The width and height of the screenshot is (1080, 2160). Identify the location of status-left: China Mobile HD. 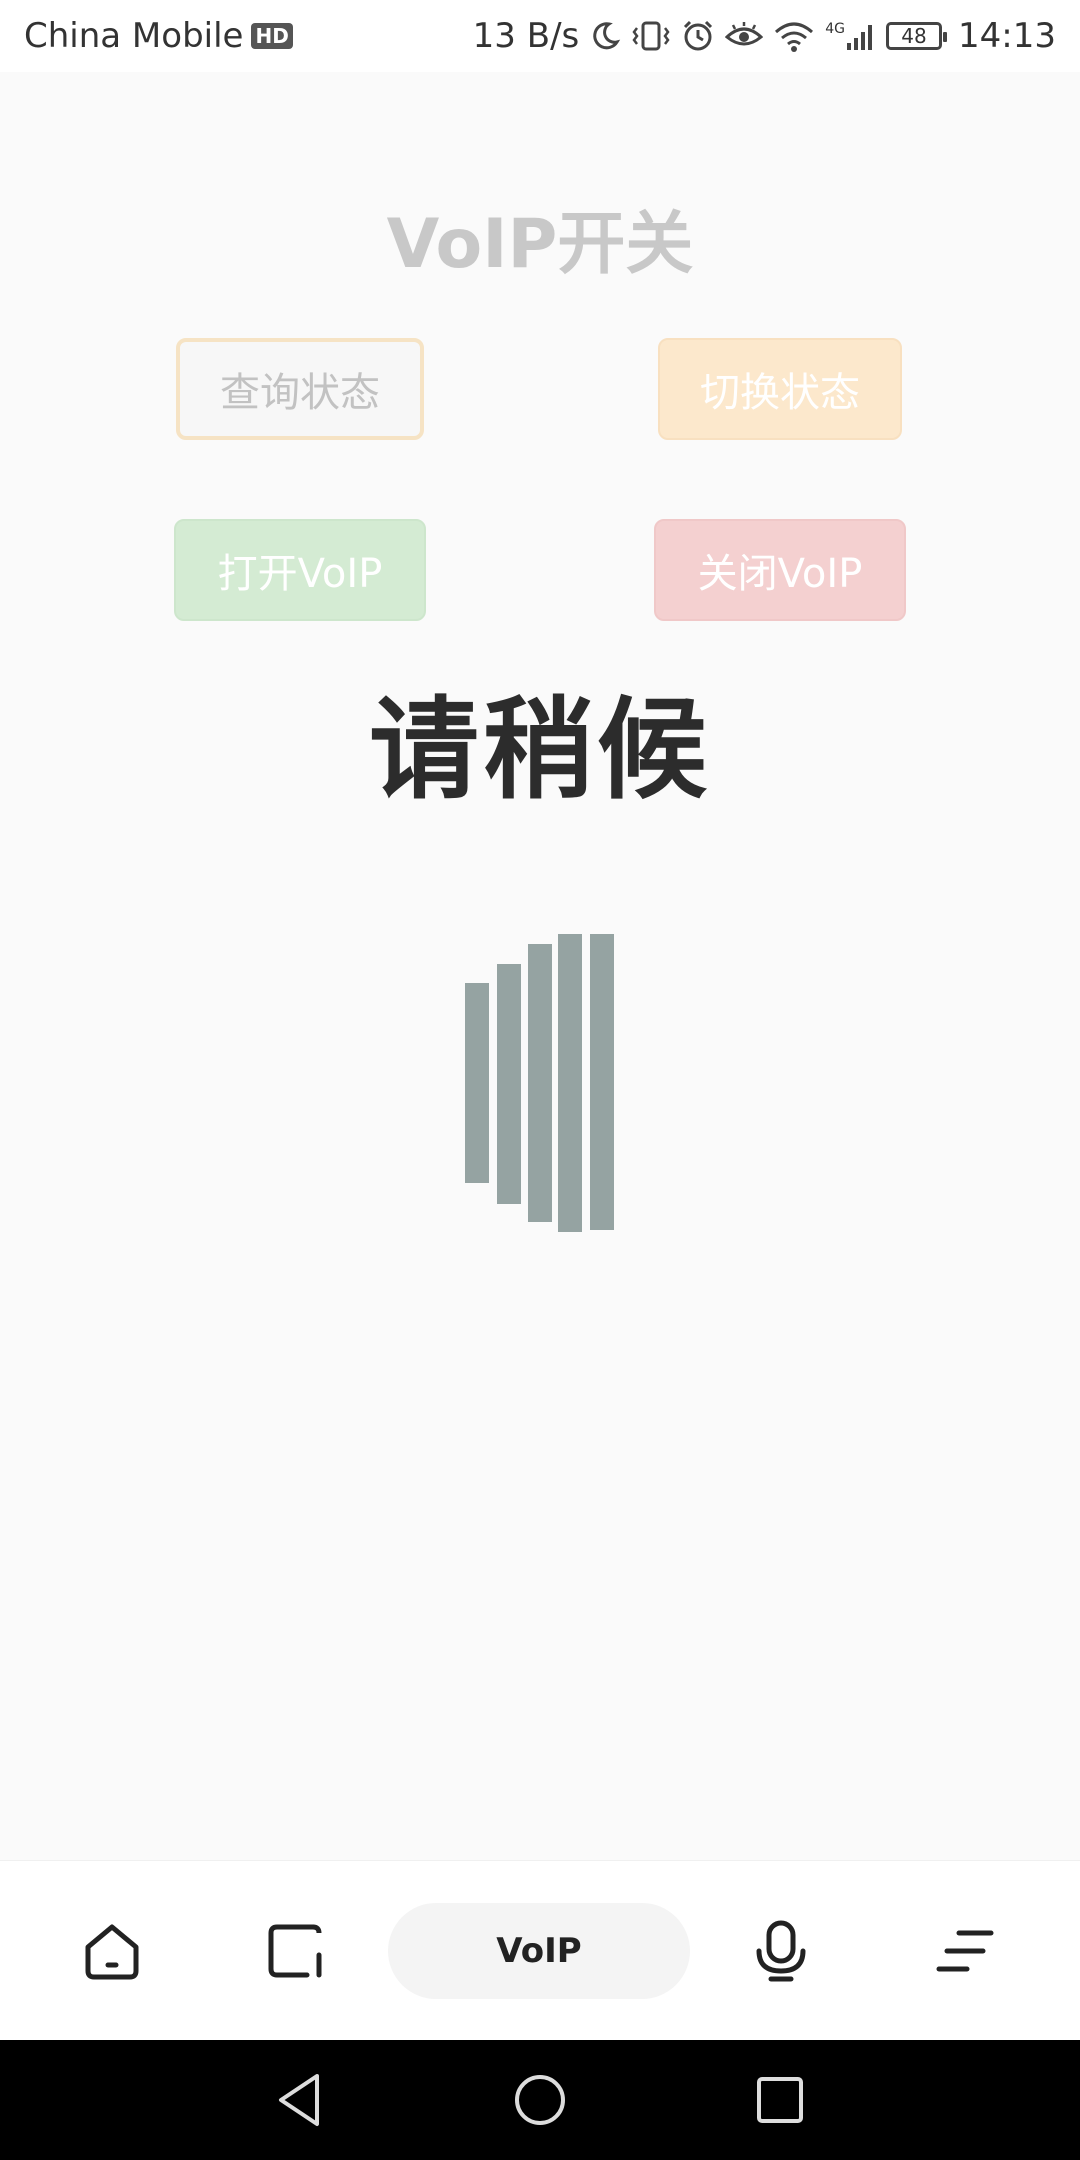
(158, 36).